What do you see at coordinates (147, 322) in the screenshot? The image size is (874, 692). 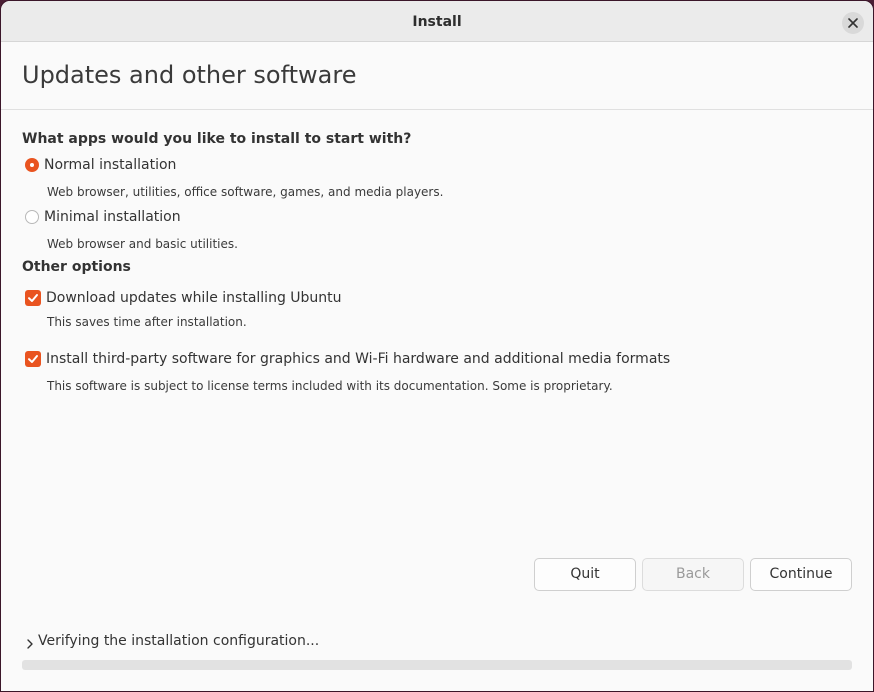 I see `download-updates-description: This saves time after installation.` at bounding box center [147, 322].